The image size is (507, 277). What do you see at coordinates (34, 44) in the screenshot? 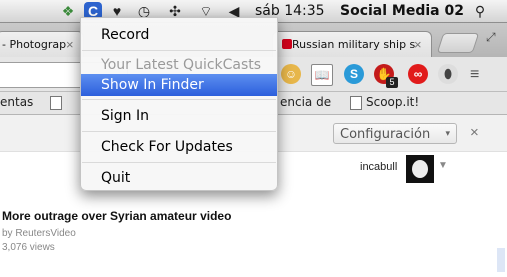
I see `tab-photograph-label: - Photograp` at bounding box center [34, 44].